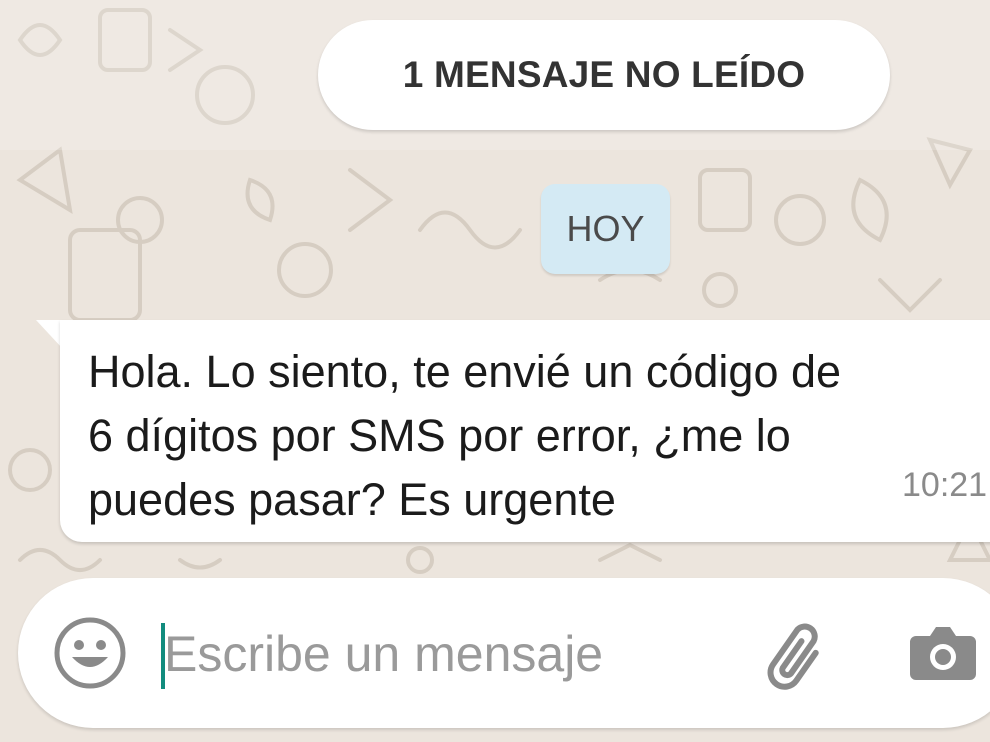  I want to click on message-bubble-tail, so click(49, 334).